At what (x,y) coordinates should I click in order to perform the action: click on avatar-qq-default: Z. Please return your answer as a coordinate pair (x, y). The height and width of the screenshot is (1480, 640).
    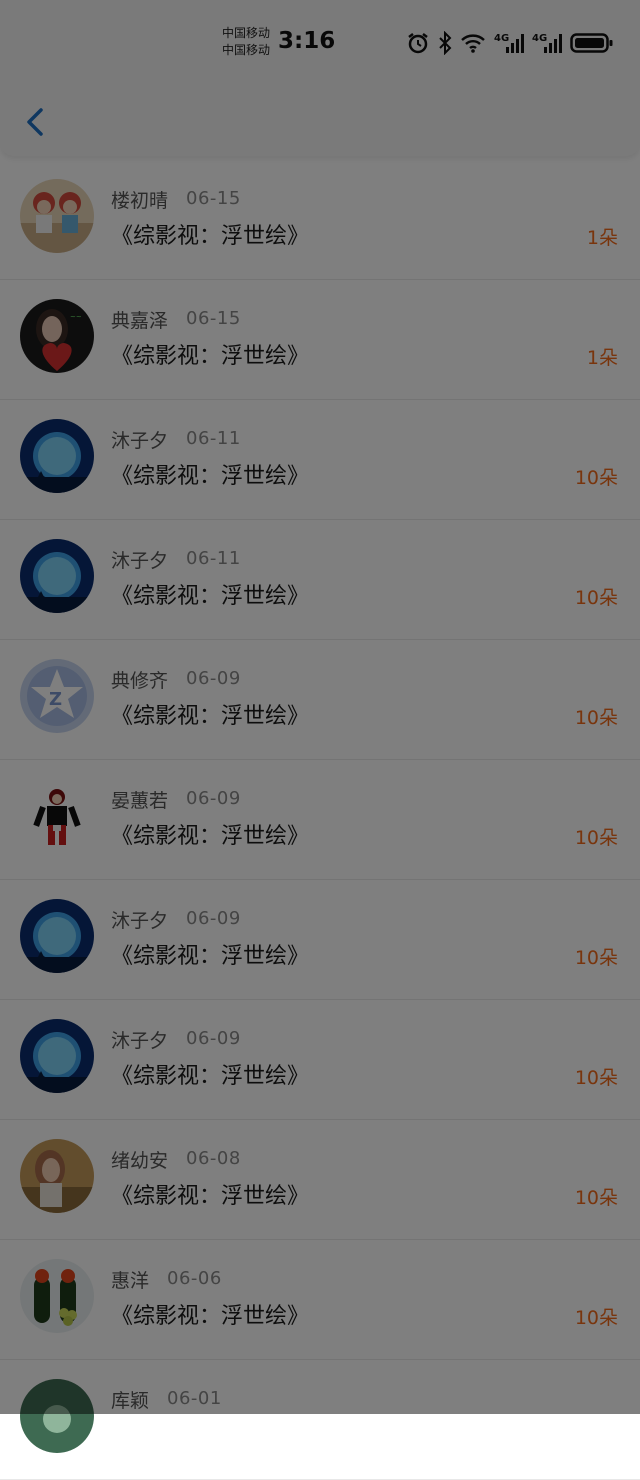
    Looking at the image, I should click on (57, 696).